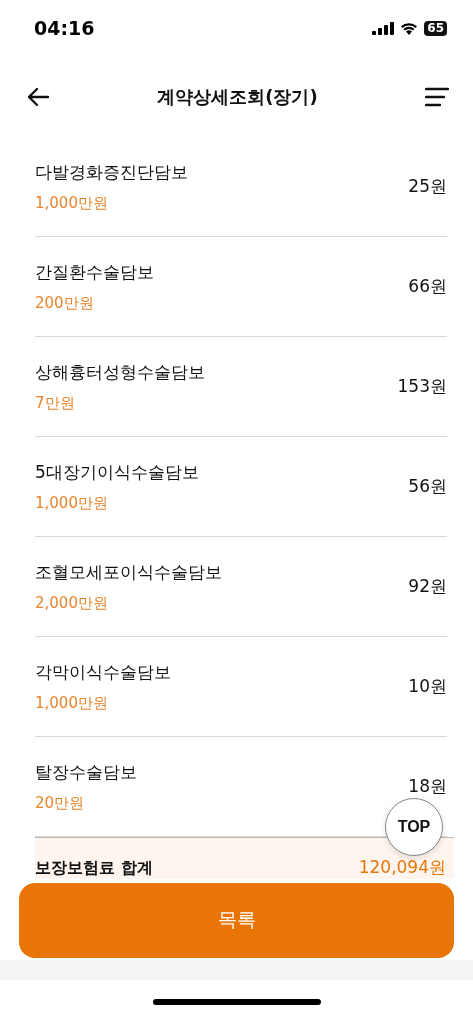  What do you see at coordinates (414, 827) in the screenshot?
I see `scroll-top-button: TOP` at bounding box center [414, 827].